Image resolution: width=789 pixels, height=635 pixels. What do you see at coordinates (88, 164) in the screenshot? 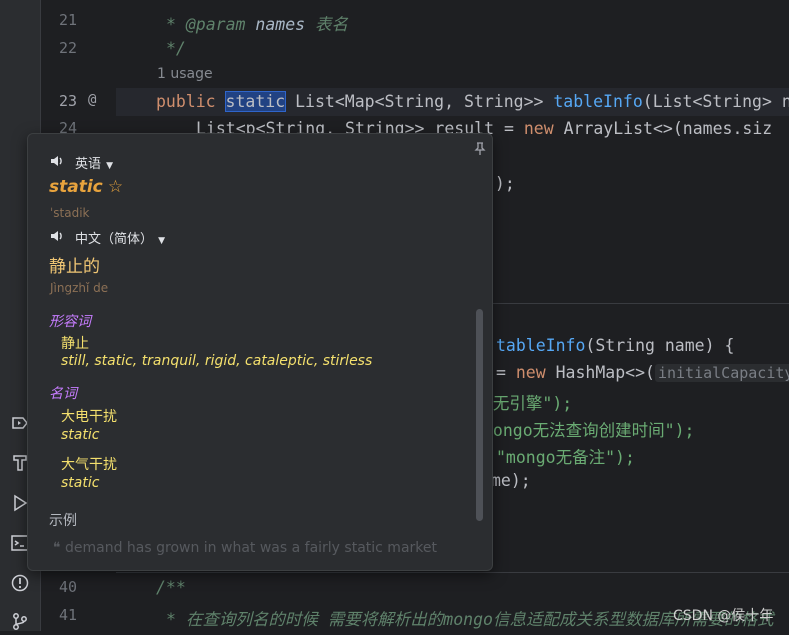
I see `source-language-label: 英语` at bounding box center [88, 164].